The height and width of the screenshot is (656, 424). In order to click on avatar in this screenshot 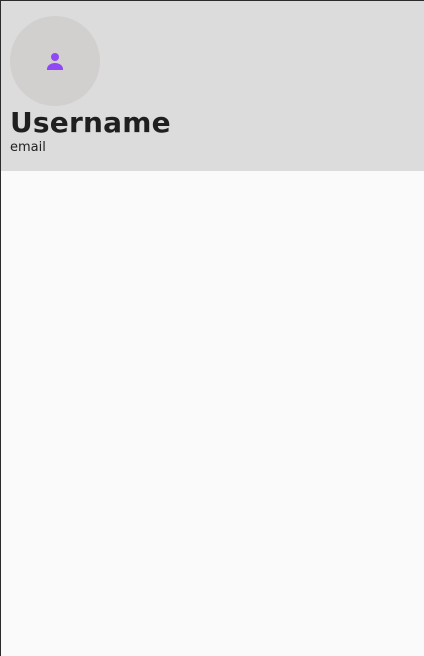, I will do `click(55, 61)`.